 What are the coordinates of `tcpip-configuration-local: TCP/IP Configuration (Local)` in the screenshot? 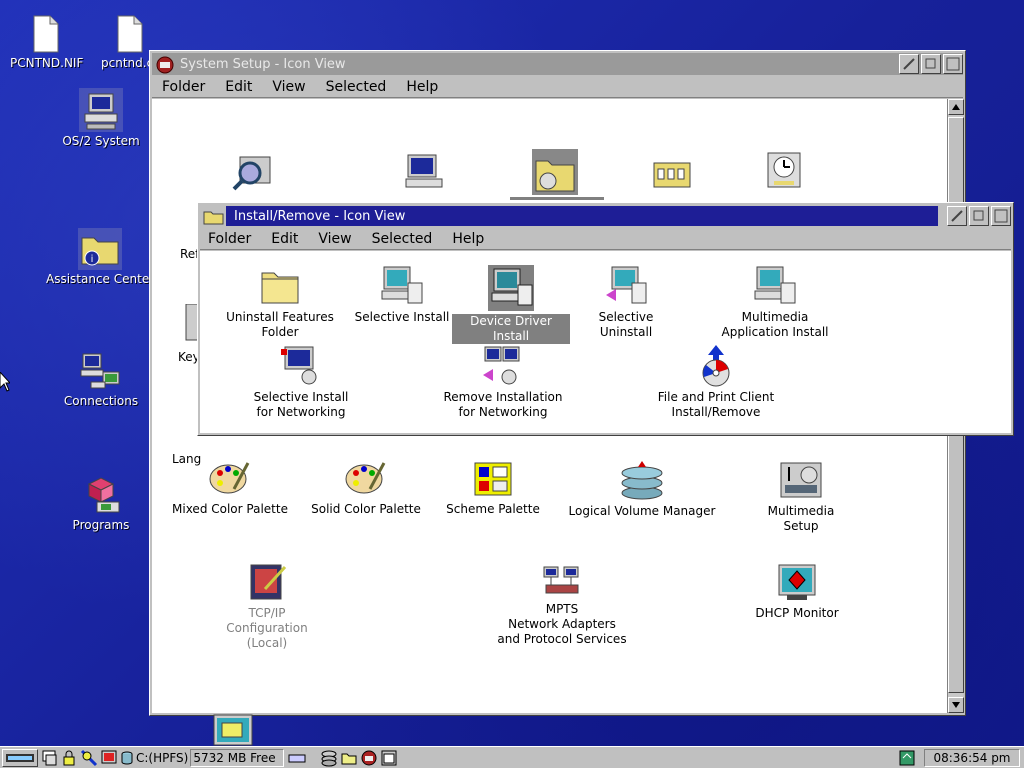 It's located at (267, 607).